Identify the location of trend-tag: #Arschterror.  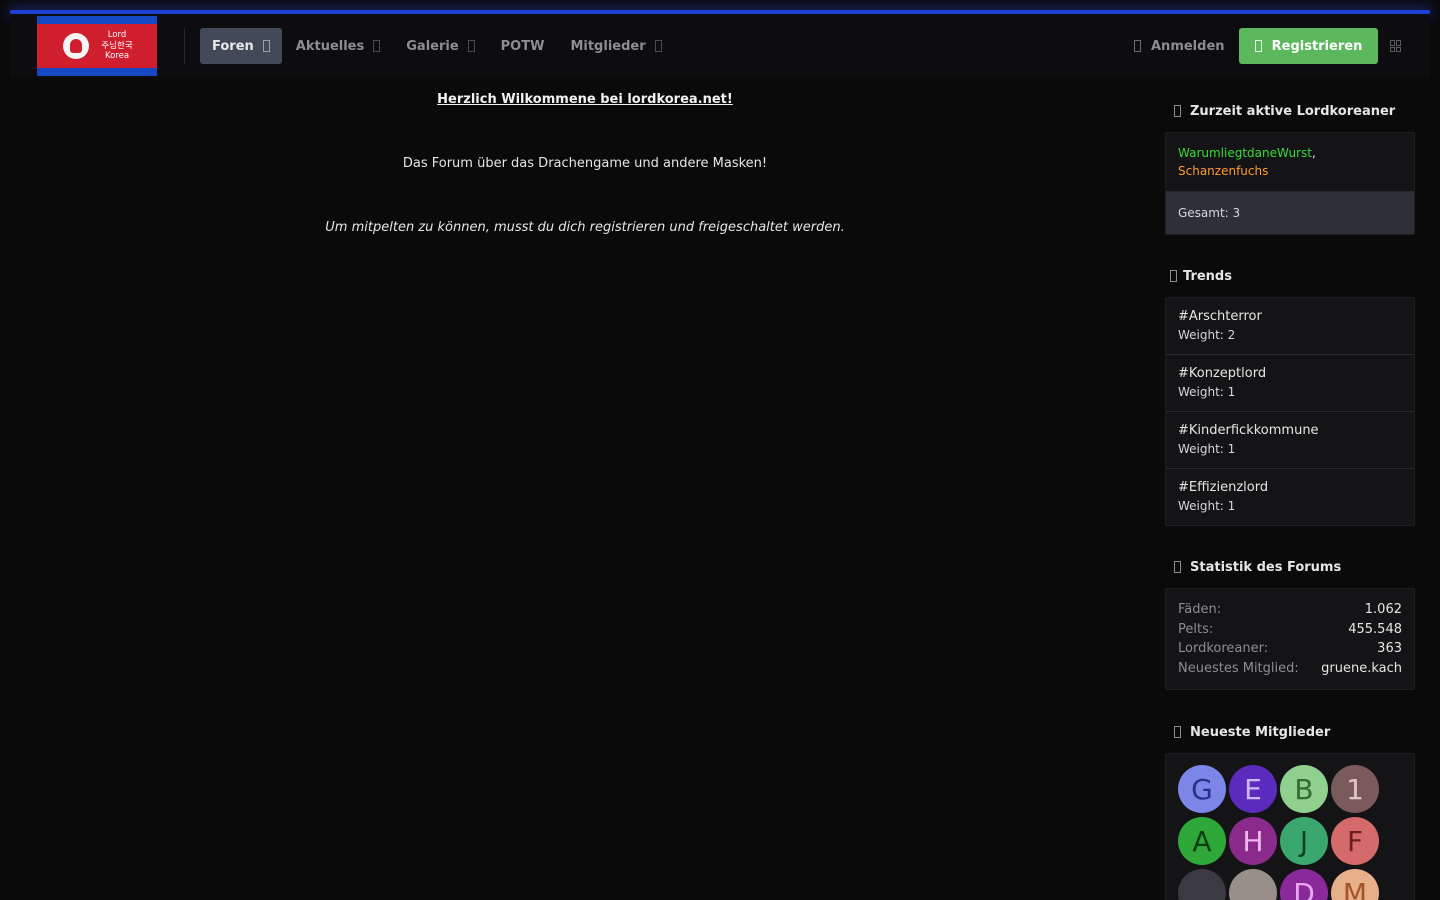
(1290, 317).